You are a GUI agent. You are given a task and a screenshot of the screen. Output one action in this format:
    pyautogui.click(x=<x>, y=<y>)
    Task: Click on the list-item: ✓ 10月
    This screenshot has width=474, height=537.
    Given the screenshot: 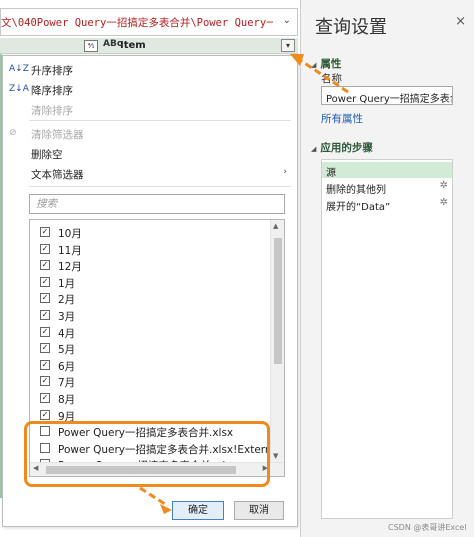 What is the action you would take?
    pyautogui.click(x=150, y=232)
    